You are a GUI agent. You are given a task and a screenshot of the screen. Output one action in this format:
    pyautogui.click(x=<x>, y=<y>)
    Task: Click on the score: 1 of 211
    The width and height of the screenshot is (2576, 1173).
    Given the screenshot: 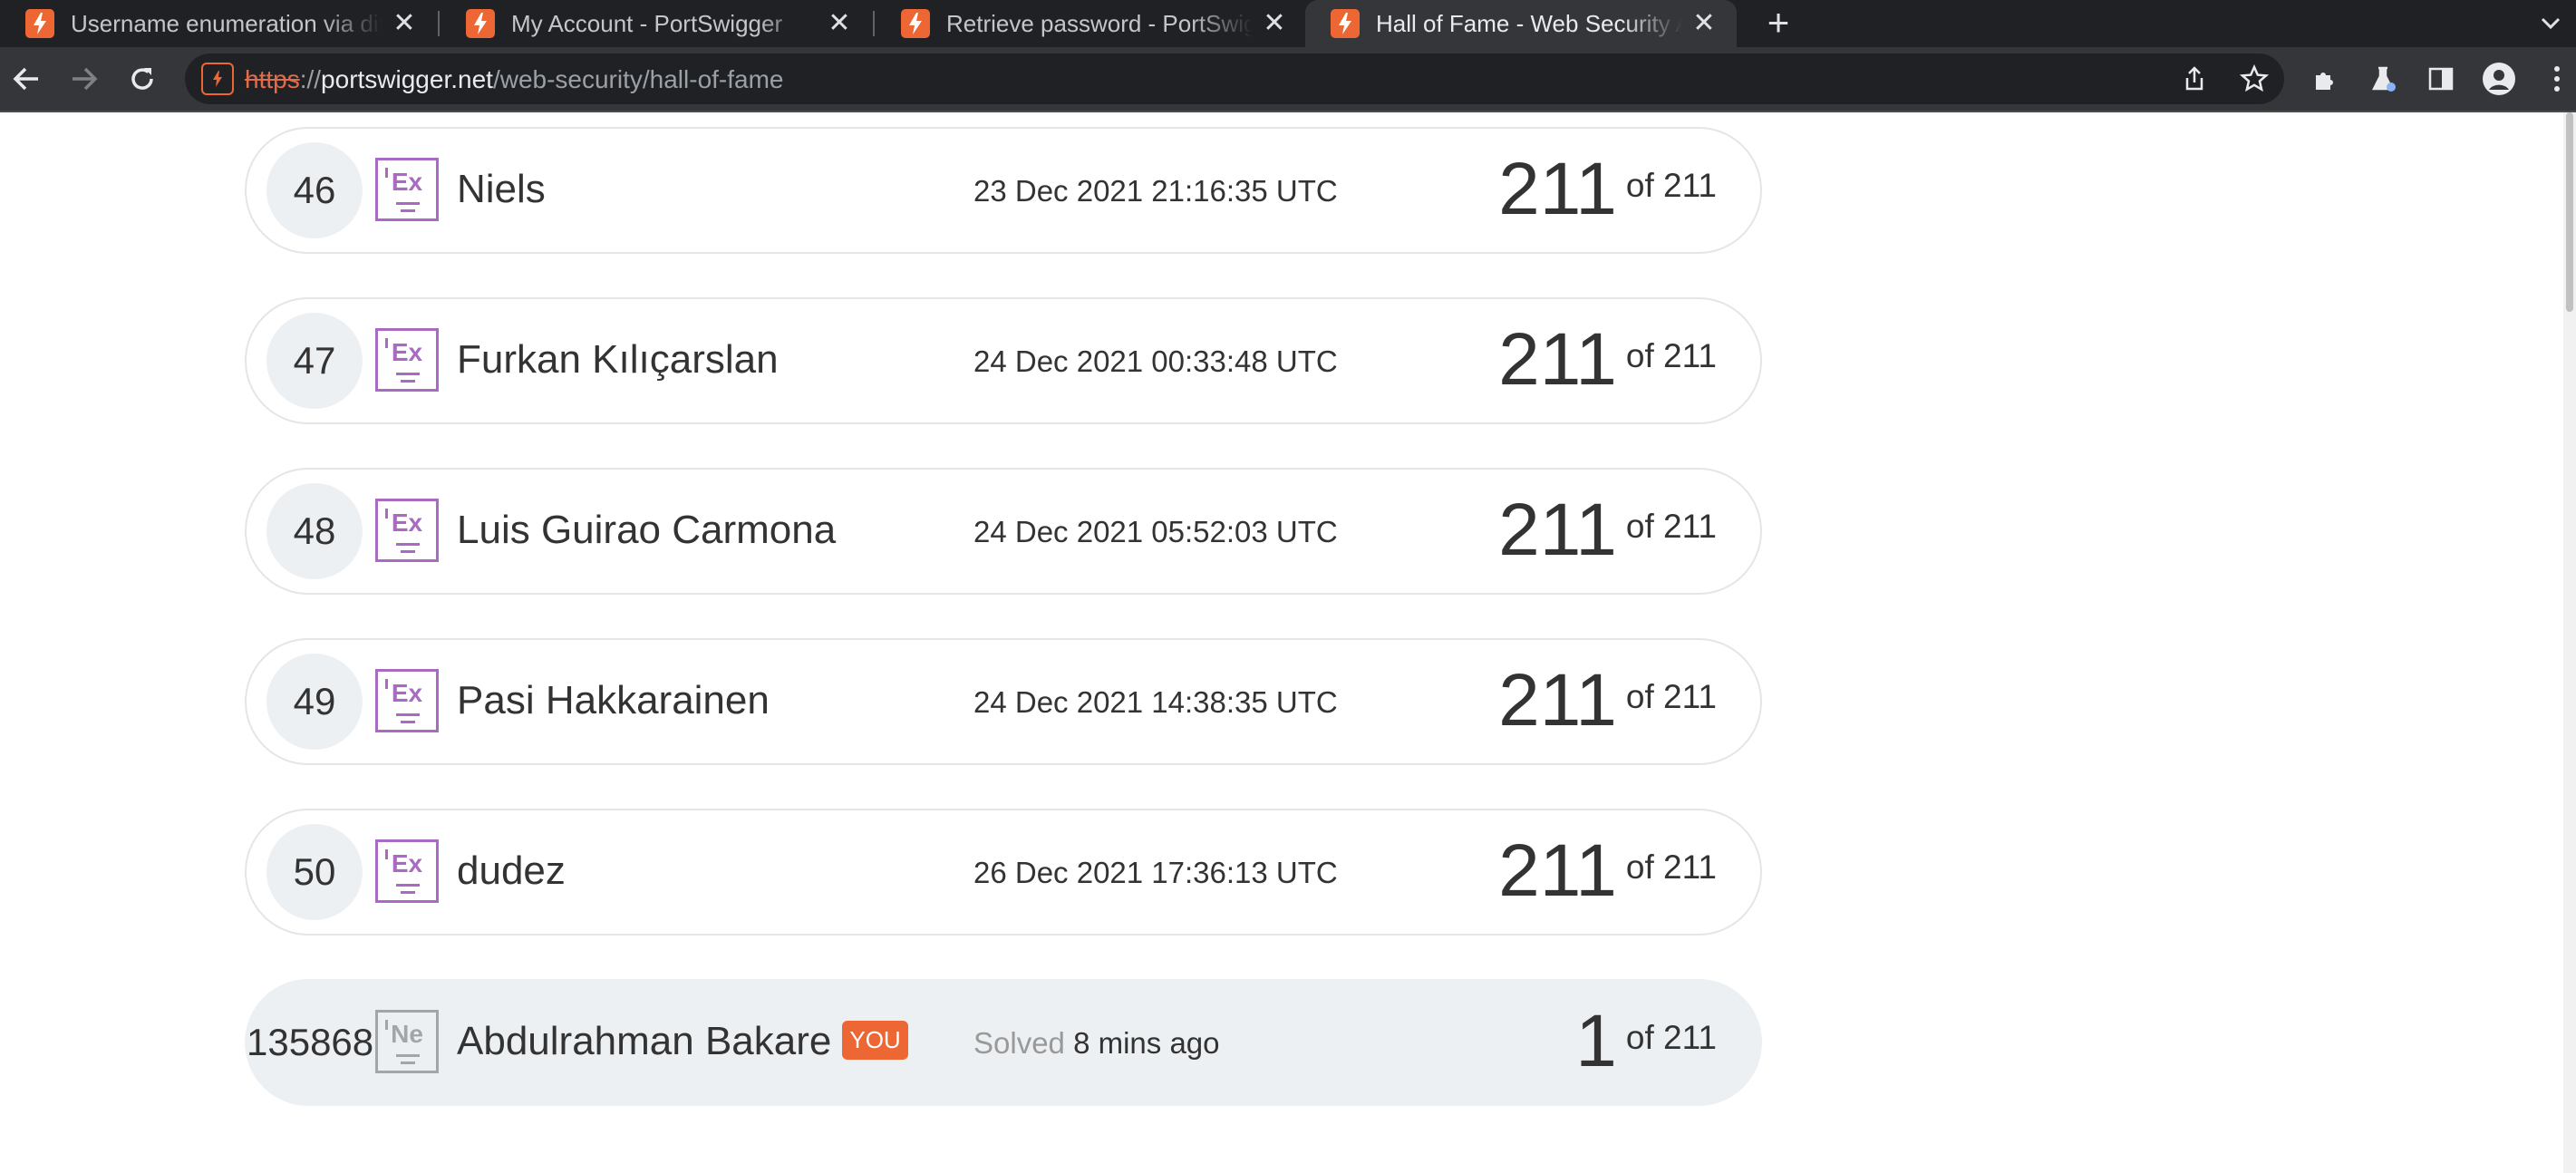 What is the action you would take?
    pyautogui.click(x=1646, y=1041)
    